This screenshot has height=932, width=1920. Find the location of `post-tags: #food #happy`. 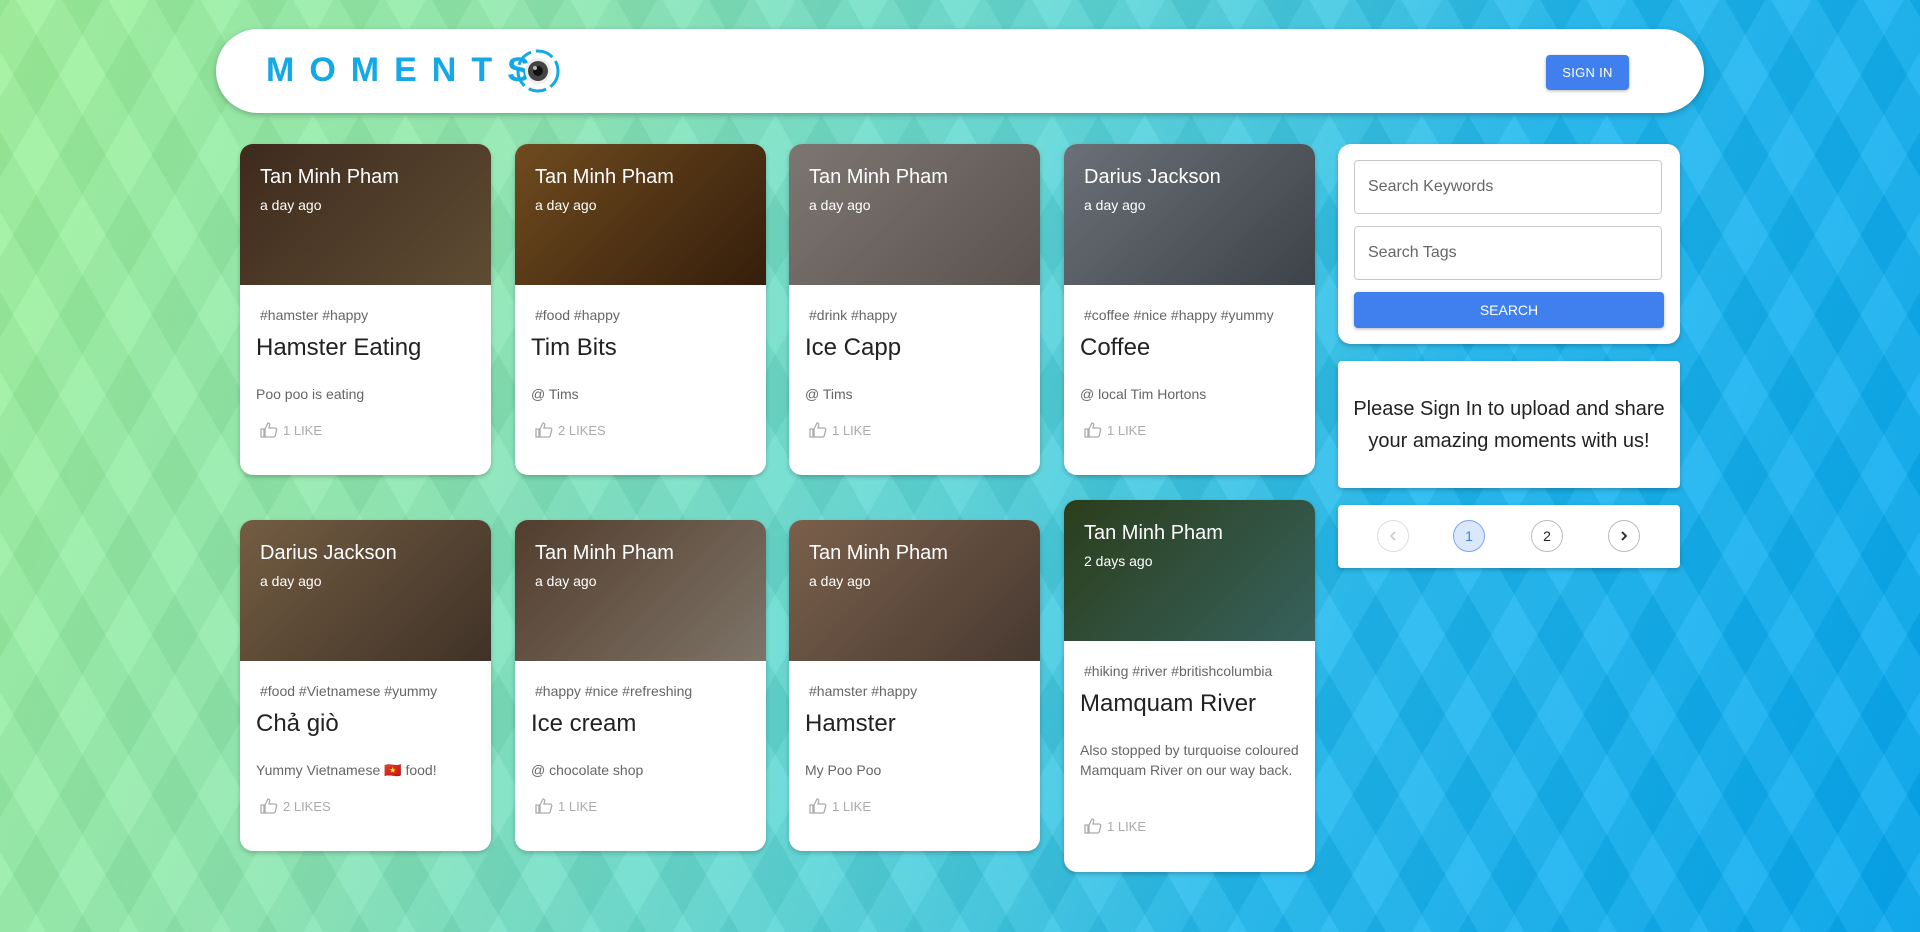

post-tags: #food #happy is located at coordinates (577, 315).